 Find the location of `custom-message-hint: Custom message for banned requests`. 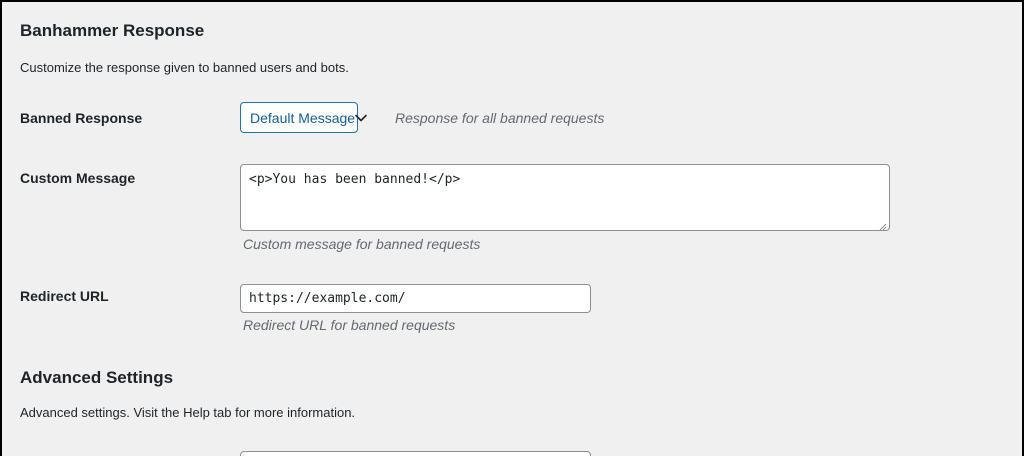

custom-message-hint: Custom message for banned requests is located at coordinates (362, 244).